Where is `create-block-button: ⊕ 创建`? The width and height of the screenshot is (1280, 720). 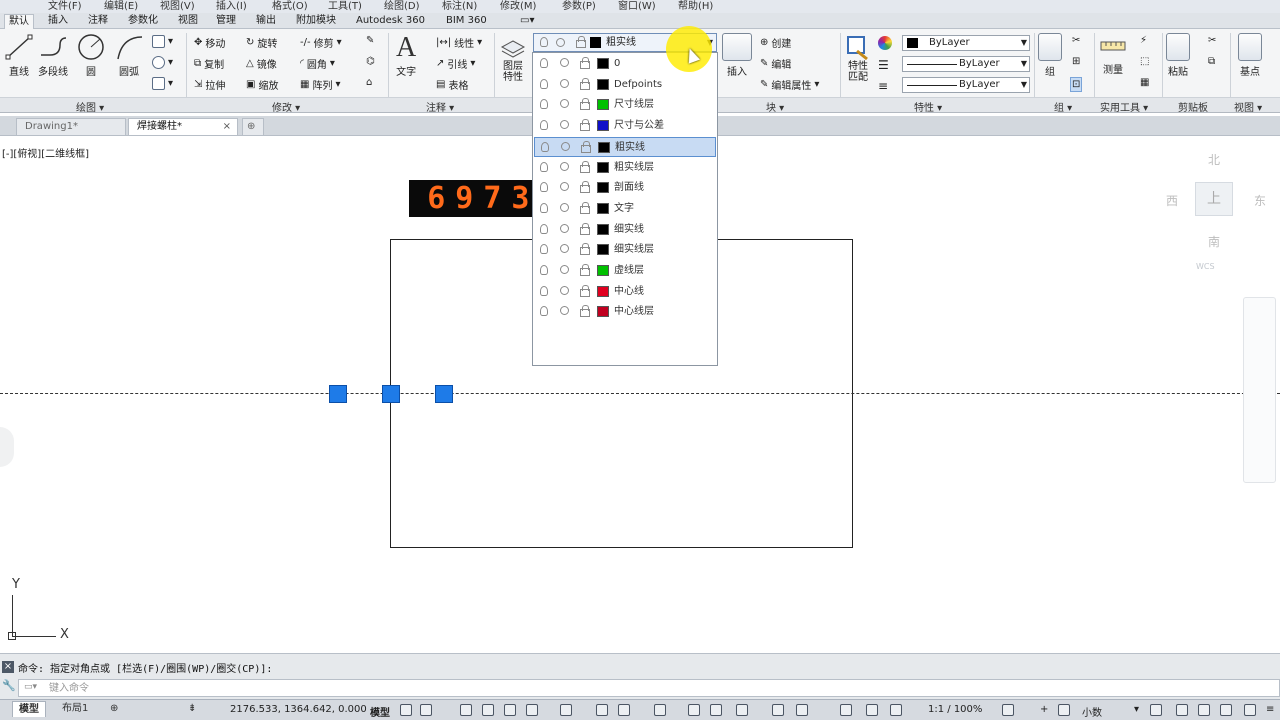
create-block-button: ⊕ 创建 is located at coordinates (775, 42).